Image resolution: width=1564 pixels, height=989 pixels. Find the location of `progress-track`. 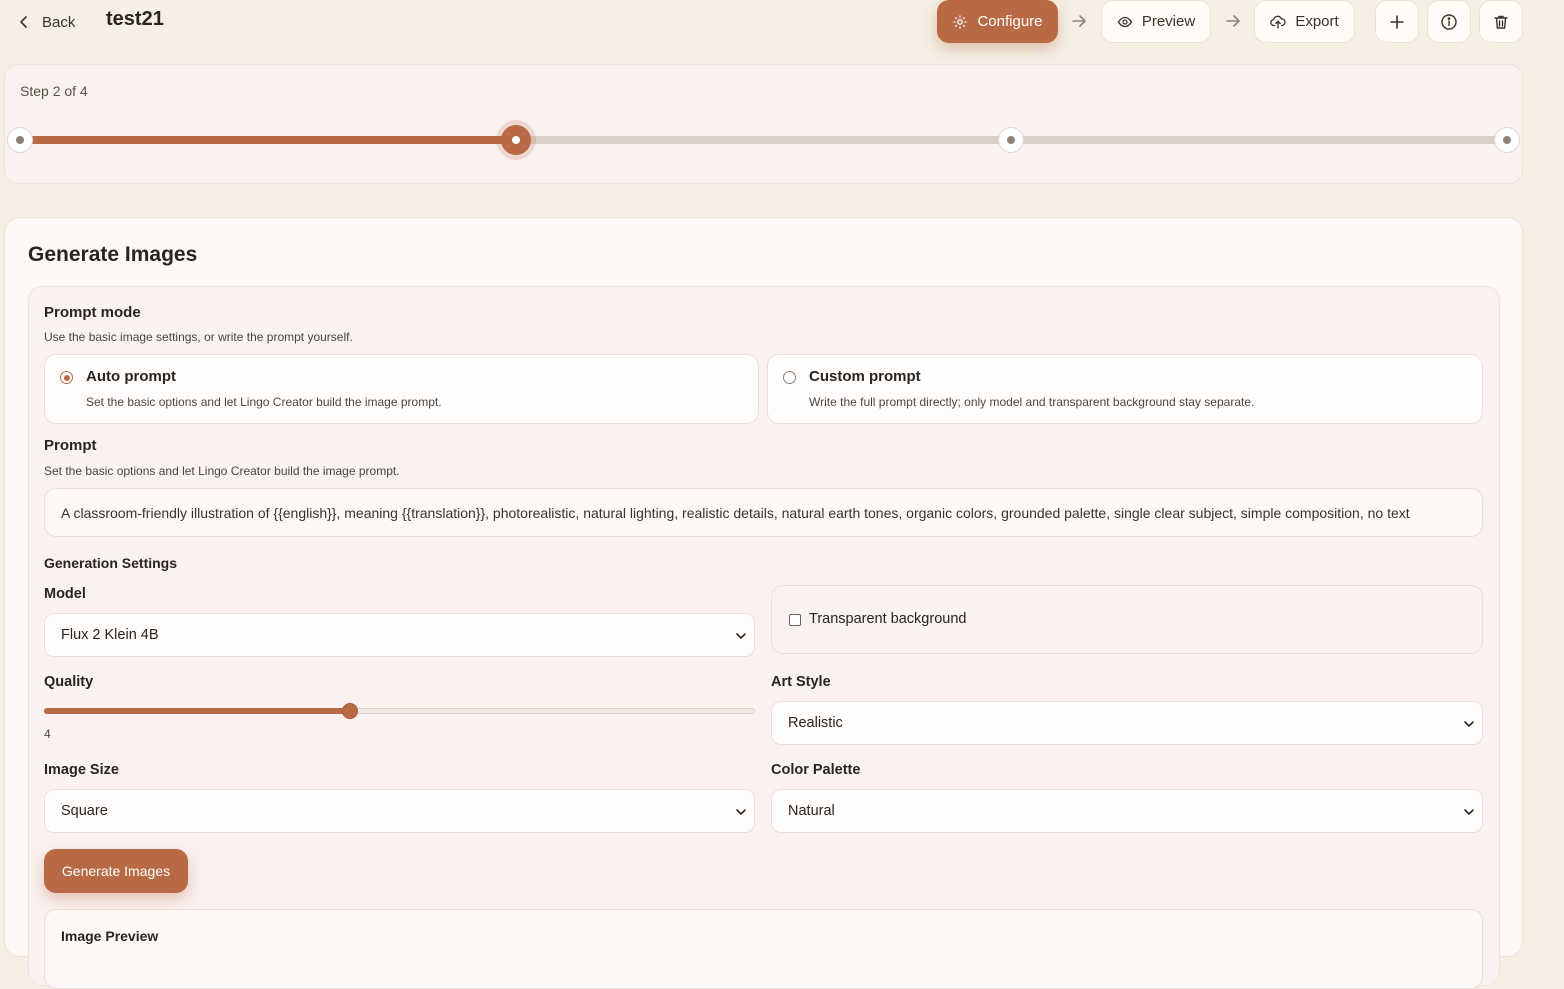

progress-track is located at coordinates (764, 140).